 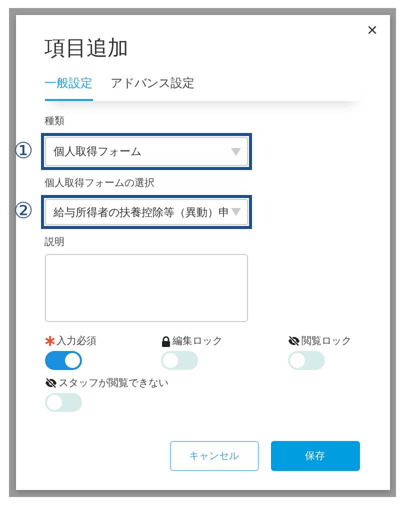 I want to click on tab: アドバンス設定, so click(x=152, y=88).